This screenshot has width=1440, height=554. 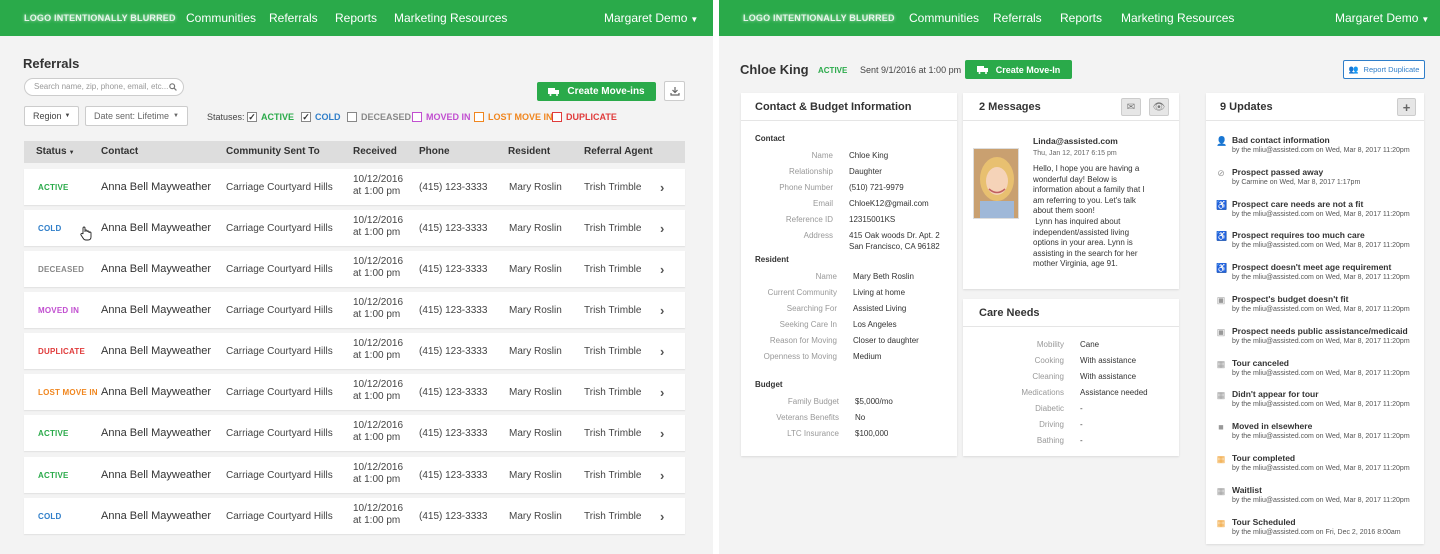 What do you see at coordinates (1071, 107) in the screenshot?
I see `messages-title: 2 Messages` at bounding box center [1071, 107].